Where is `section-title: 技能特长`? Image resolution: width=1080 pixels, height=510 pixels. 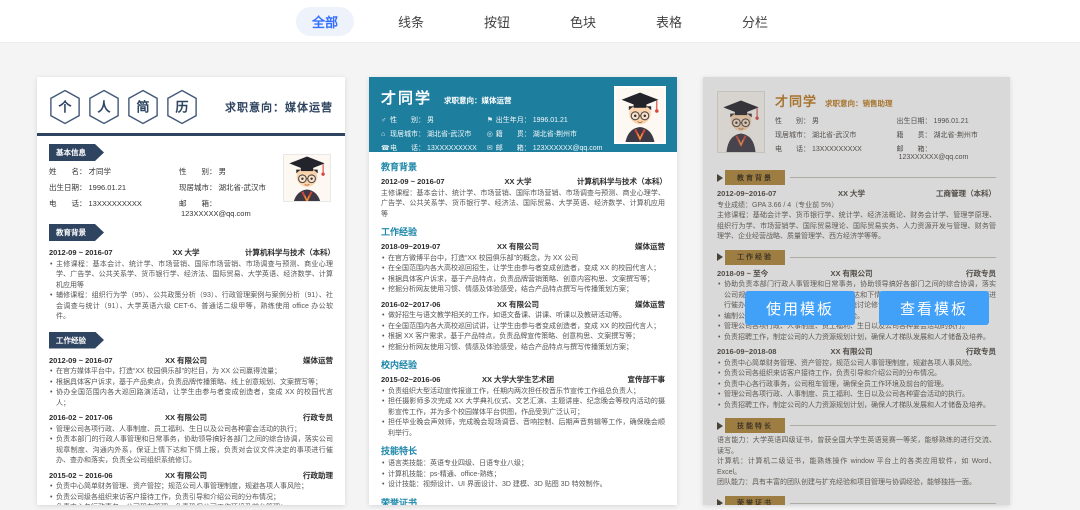 section-title: 技能特长 is located at coordinates (399, 451).